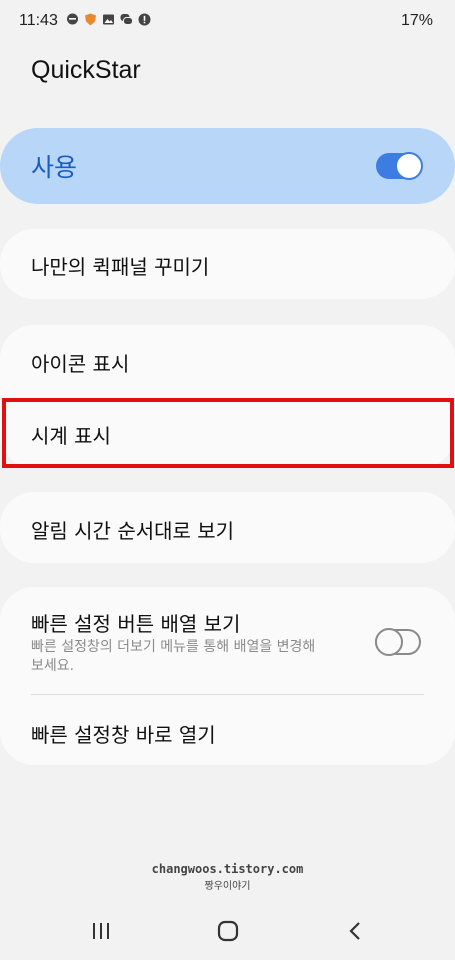  I want to click on recent-apps-icon, so click(101, 931).